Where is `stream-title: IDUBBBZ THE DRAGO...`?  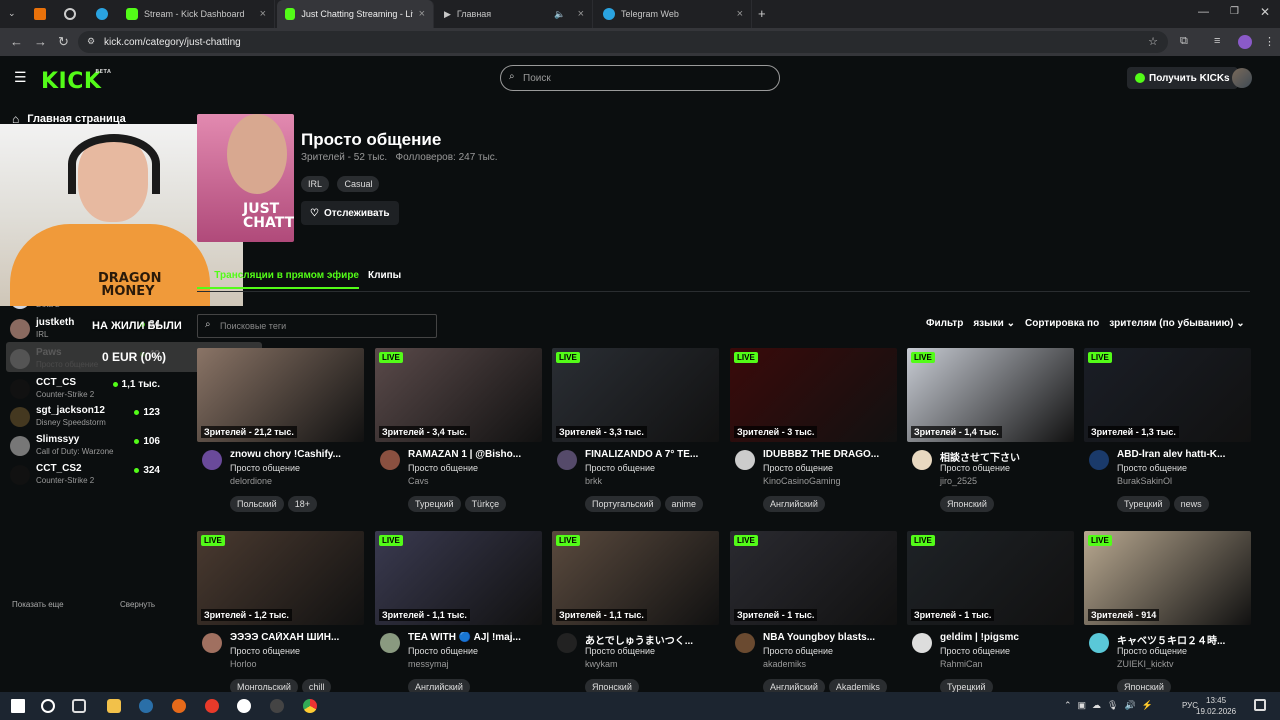 stream-title: IDUBBBZ THE DRAGO... is located at coordinates (830, 454).